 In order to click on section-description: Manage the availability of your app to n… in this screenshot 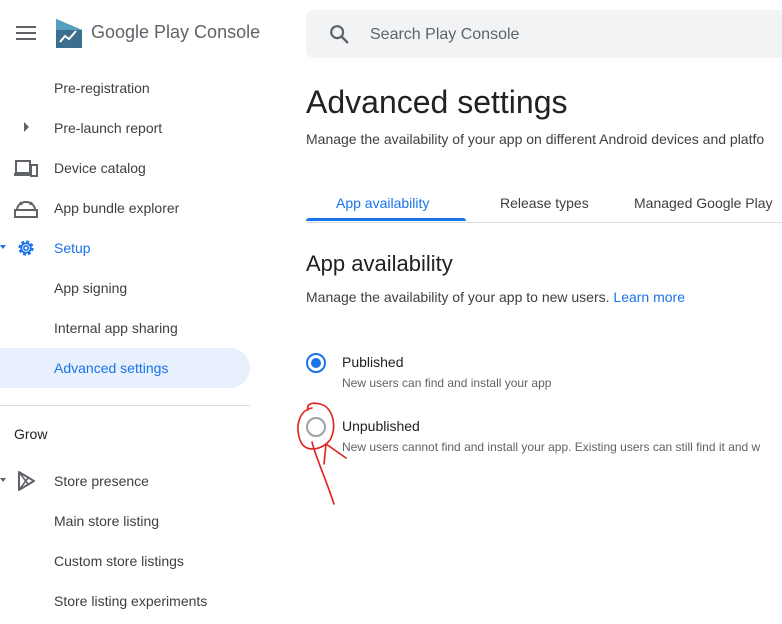, I will do `click(495, 297)`.